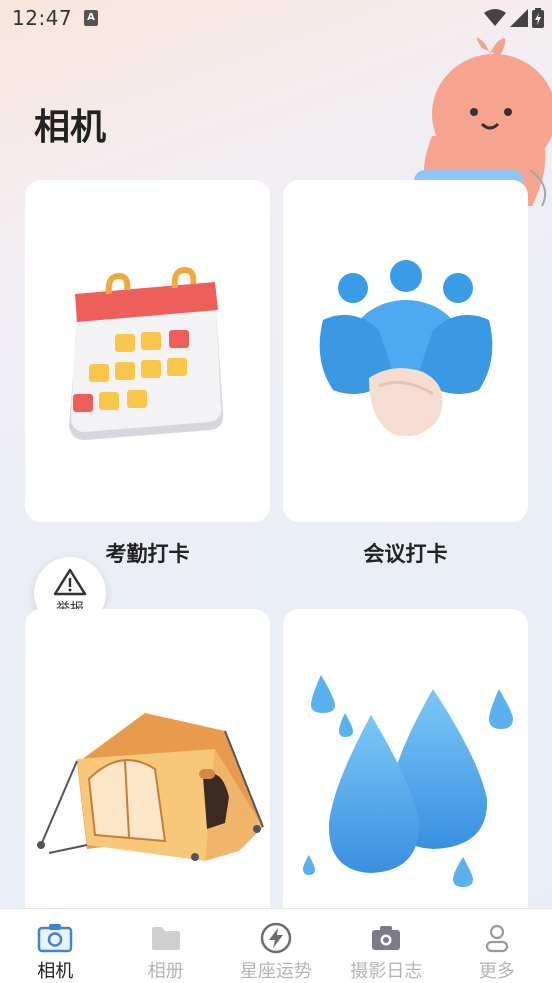 The width and height of the screenshot is (552, 983). What do you see at coordinates (386, 938) in the screenshot?
I see `camera-filled-icon` at bounding box center [386, 938].